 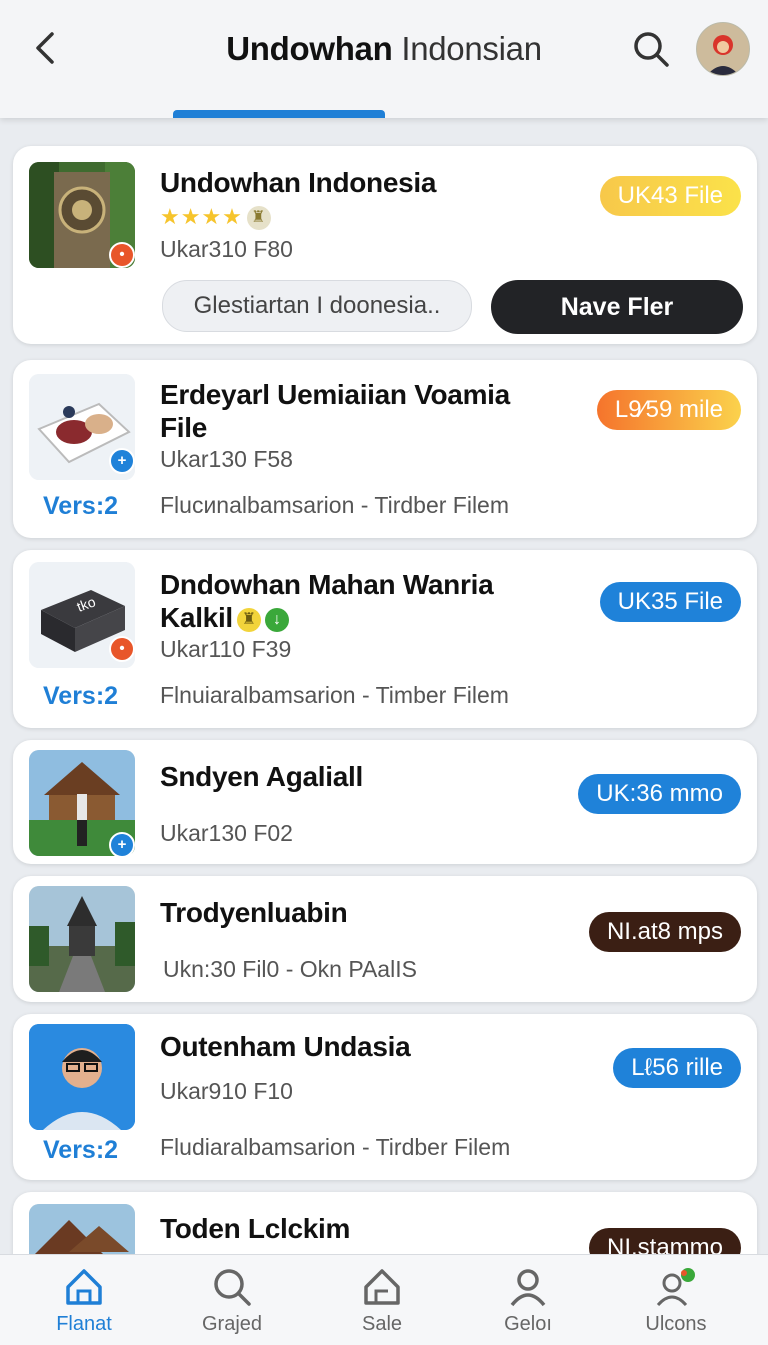 I want to click on bottom-navigation: Flanat Grajed Sale Geloı Ulcons, so click(x=384, y=1299).